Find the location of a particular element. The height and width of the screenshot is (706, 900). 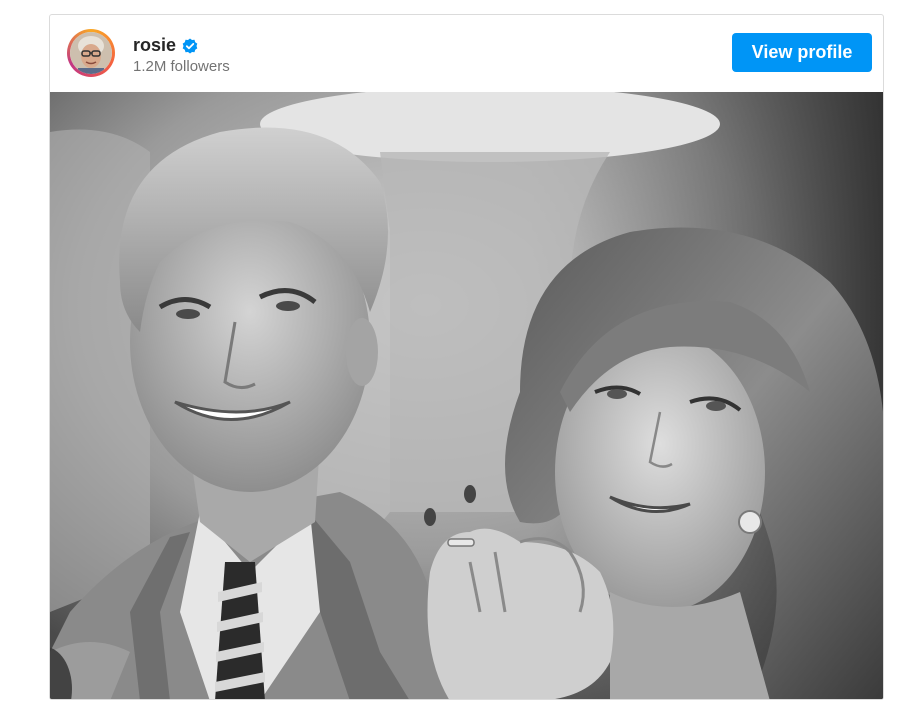

username-link: rosie is located at coordinates (154, 45).